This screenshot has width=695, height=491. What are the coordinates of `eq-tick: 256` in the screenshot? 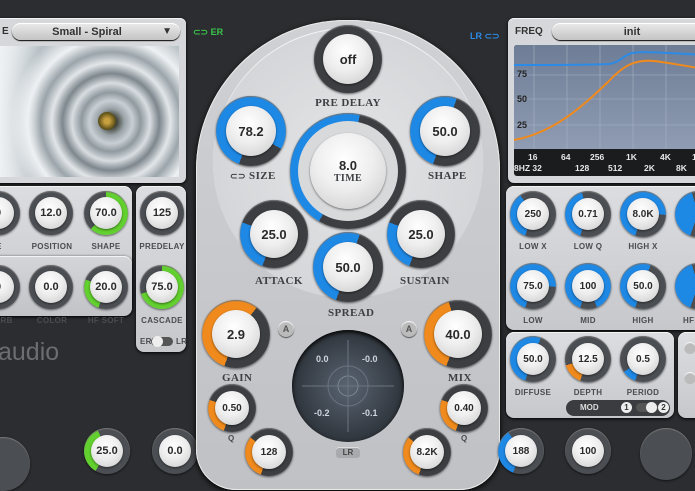 It's located at (597, 157).